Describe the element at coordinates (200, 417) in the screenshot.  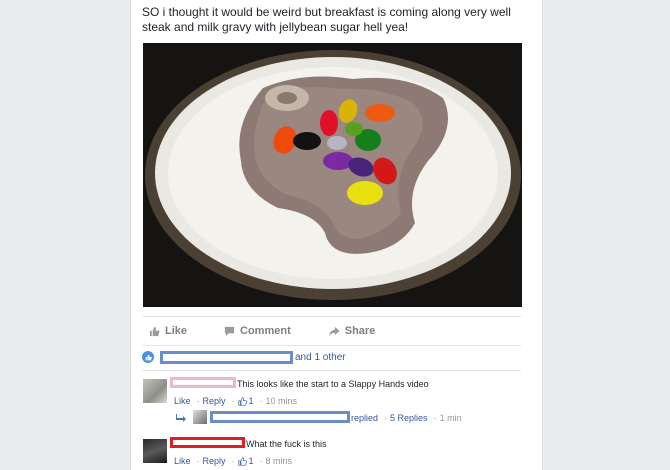
I see `replier-avatar` at that location.